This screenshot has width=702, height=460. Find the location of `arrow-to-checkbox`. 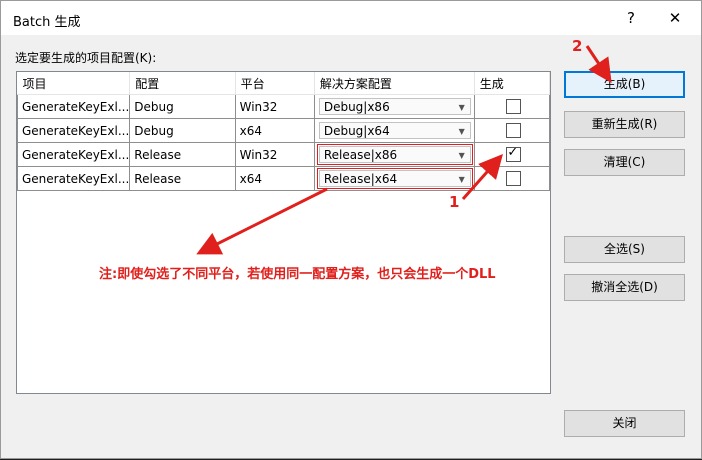

arrow-to-checkbox is located at coordinates (482, 177).